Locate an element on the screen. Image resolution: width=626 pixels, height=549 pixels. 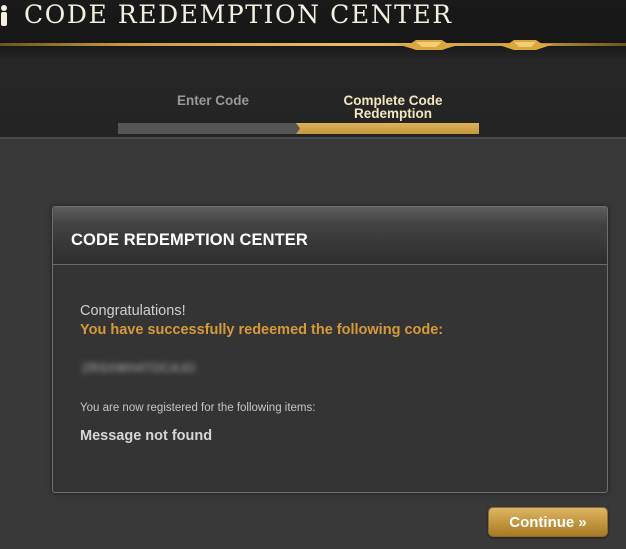
progress-segment-enter-code is located at coordinates (207, 128).